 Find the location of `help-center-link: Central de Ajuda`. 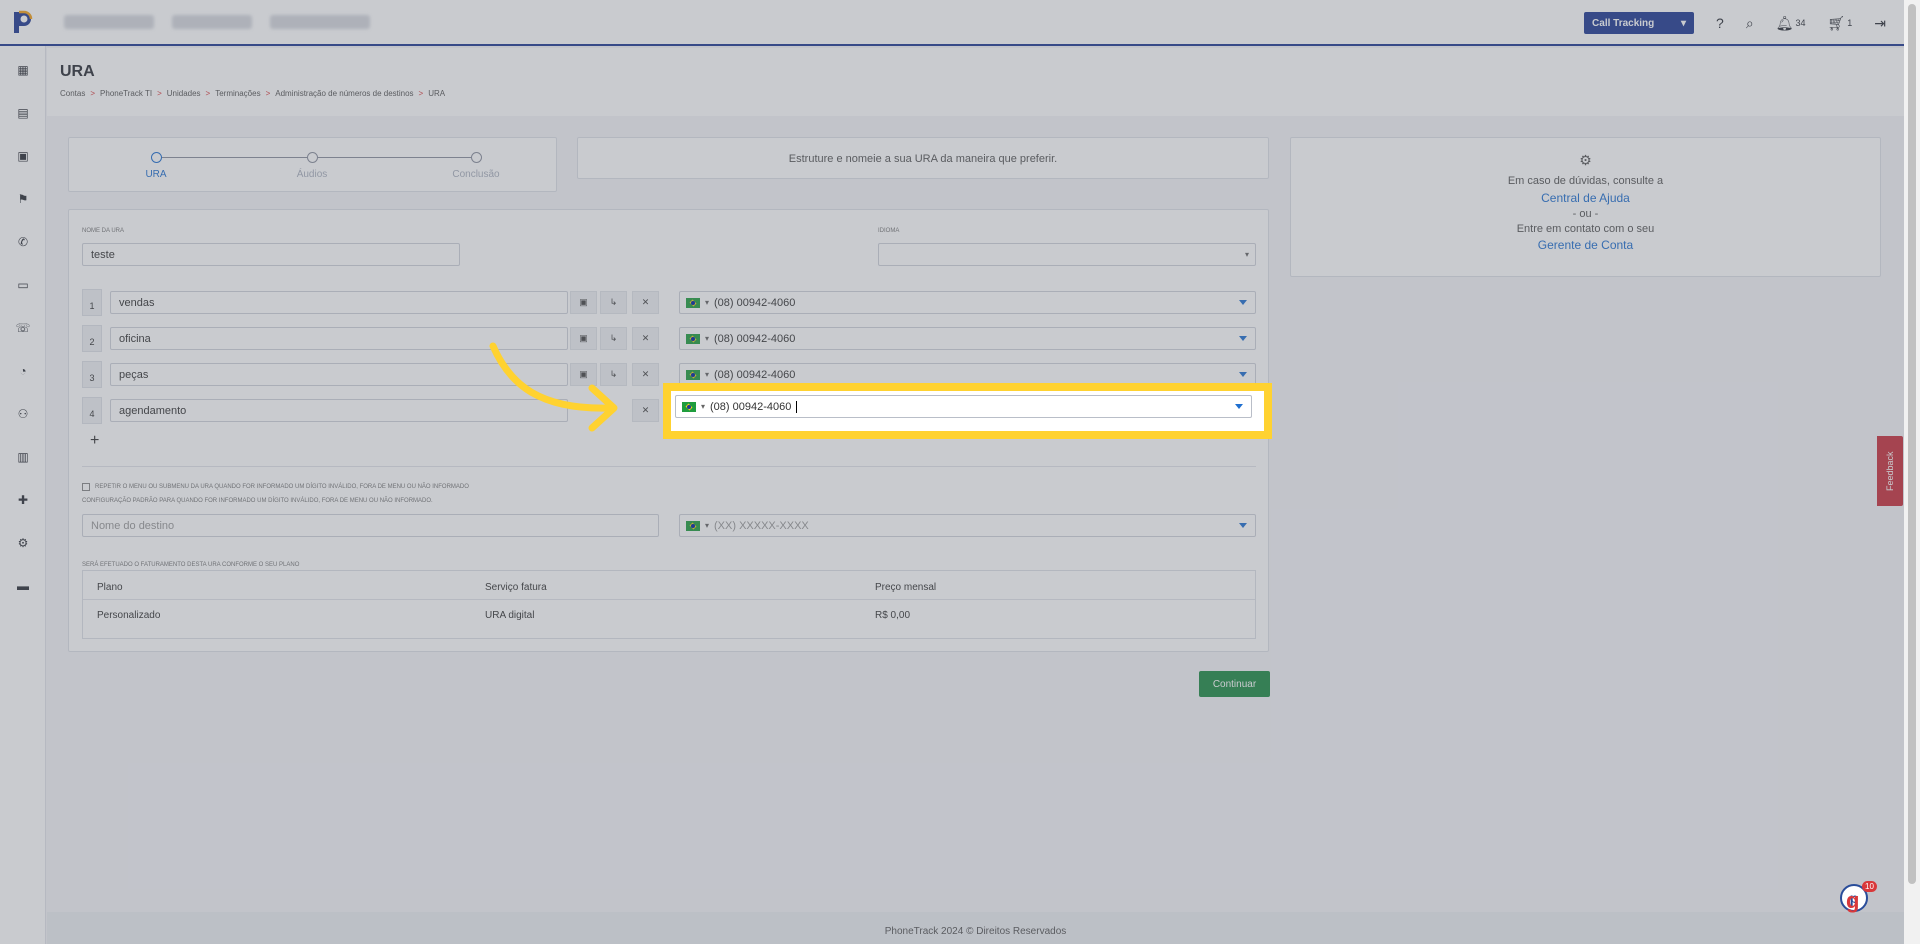

help-center-link: Central de Ajuda is located at coordinates (1585, 198).